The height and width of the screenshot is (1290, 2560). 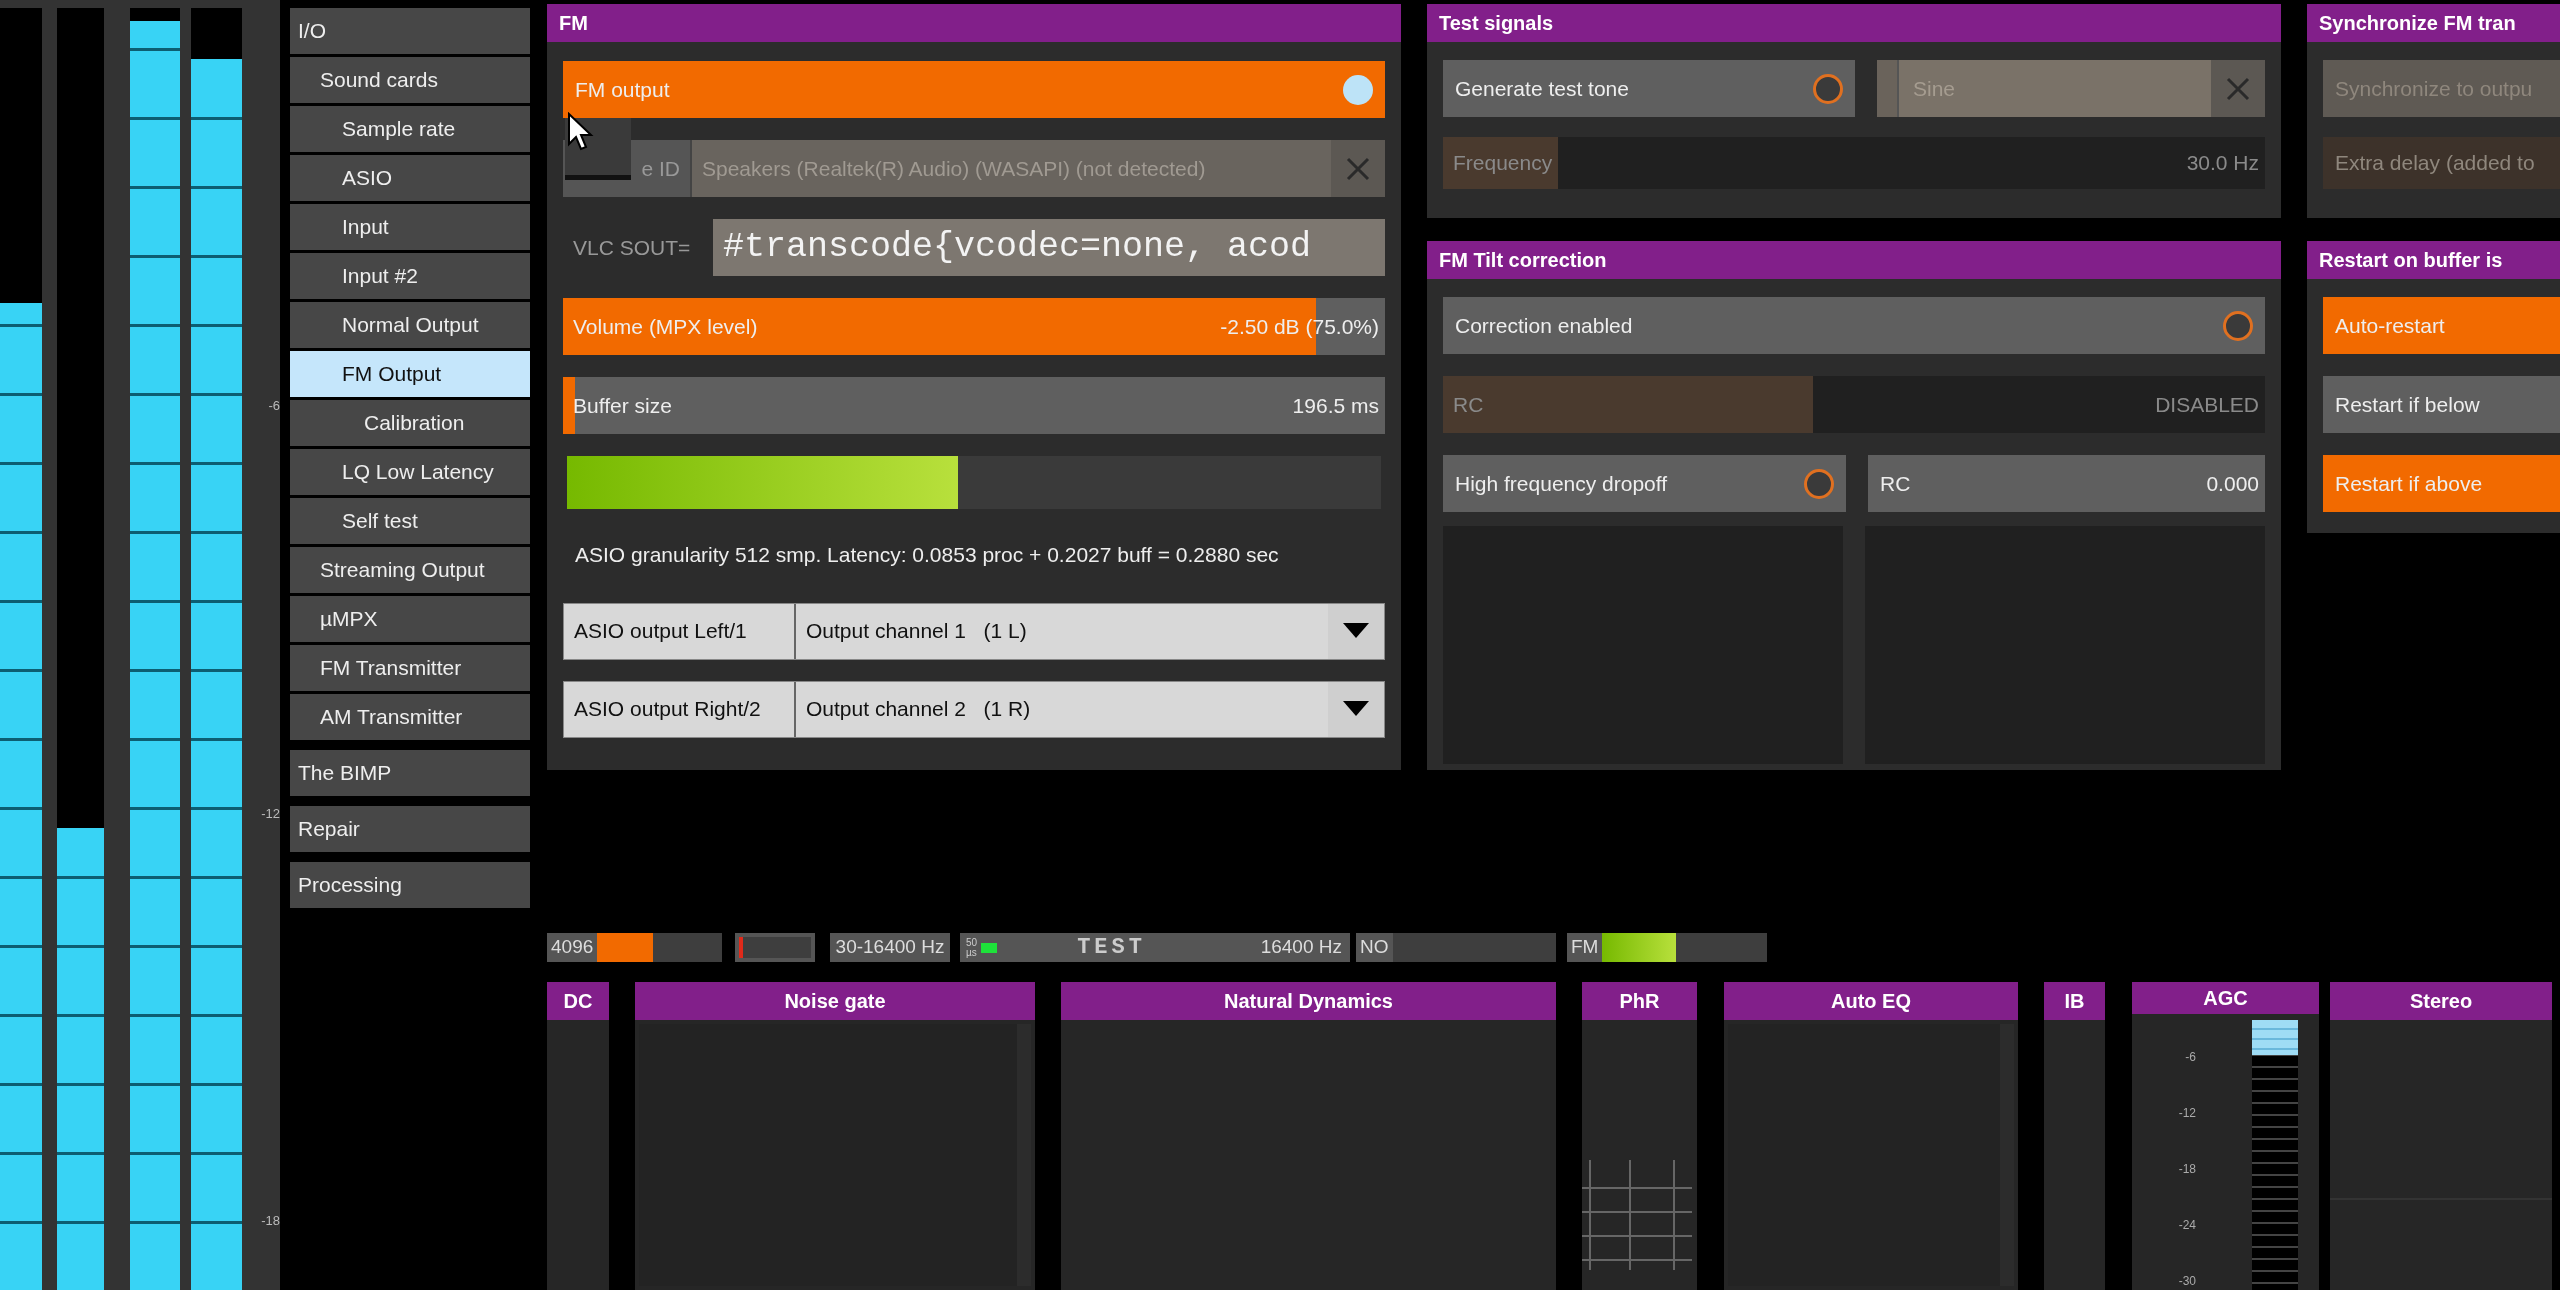 I want to click on cutoff-text: 16400 Hz, so click(x=1301, y=947).